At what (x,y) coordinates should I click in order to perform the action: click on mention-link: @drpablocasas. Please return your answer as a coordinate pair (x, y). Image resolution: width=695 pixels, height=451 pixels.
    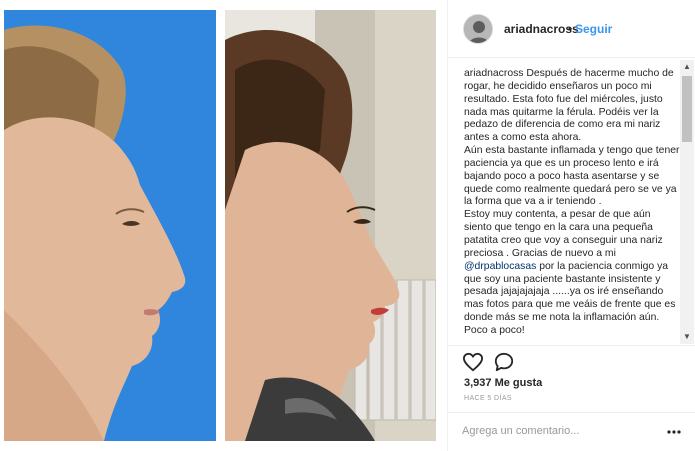
    Looking at the image, I should click on (500, 266).